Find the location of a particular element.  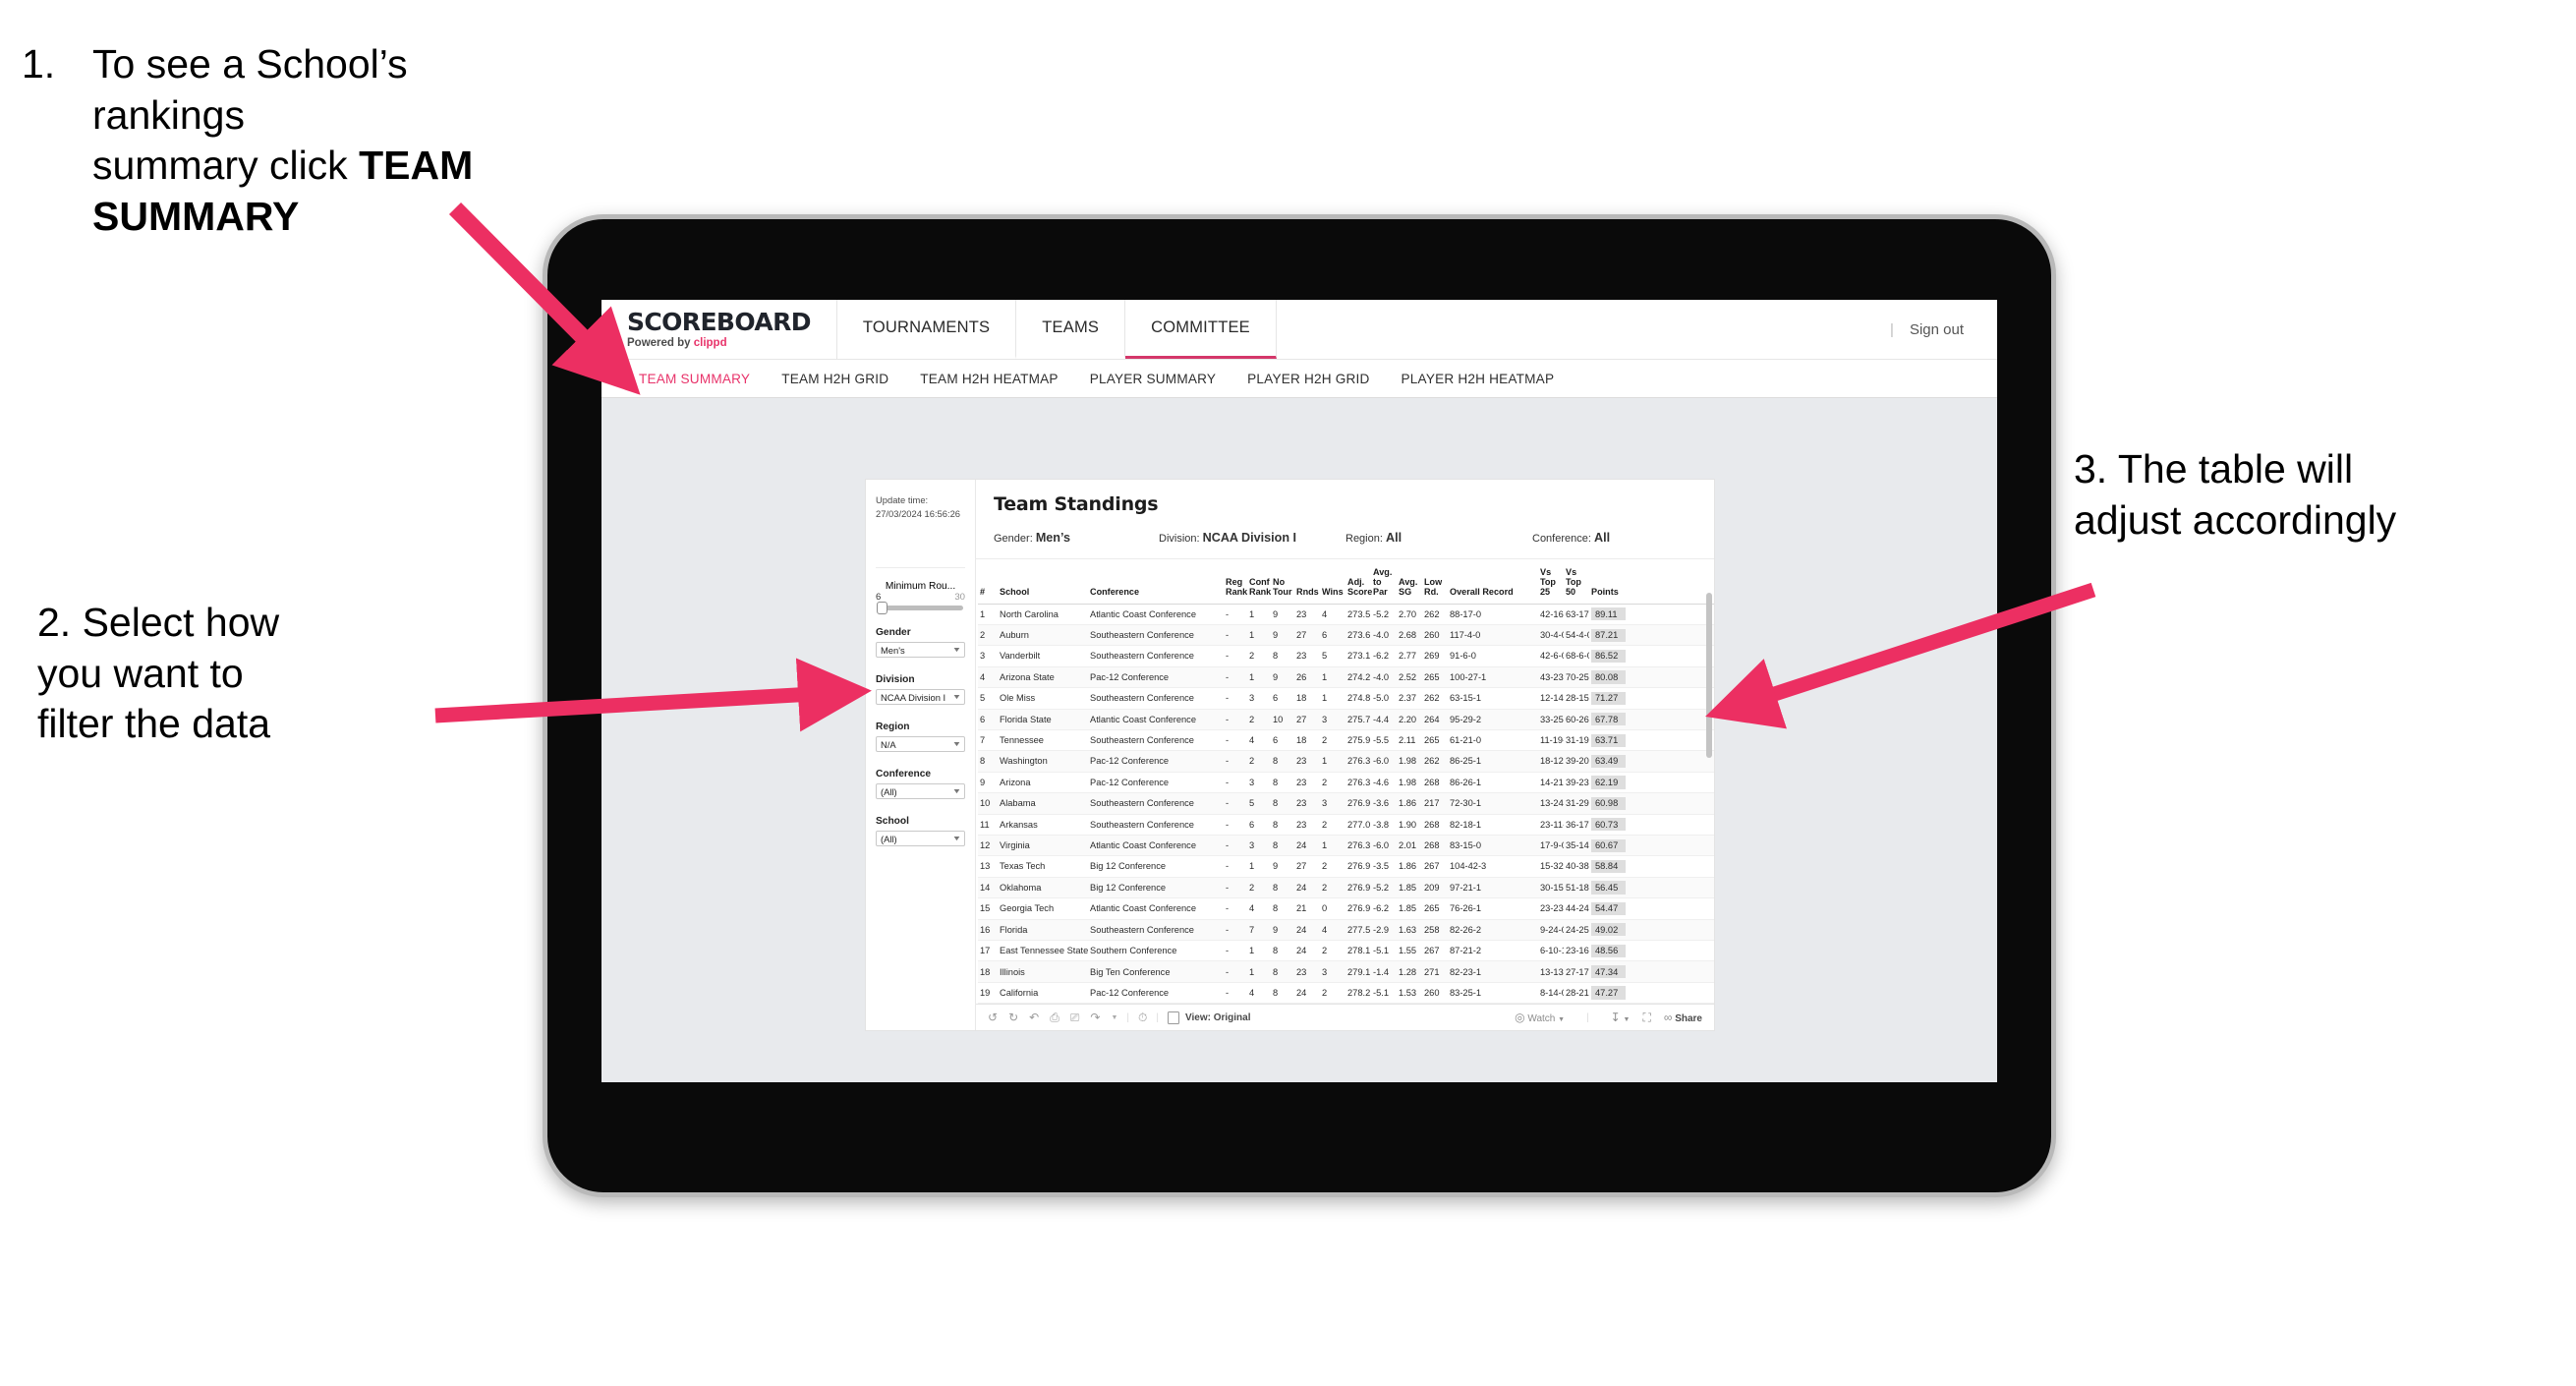

download-icon: ↧ is located at coordinates (1616, 1017).